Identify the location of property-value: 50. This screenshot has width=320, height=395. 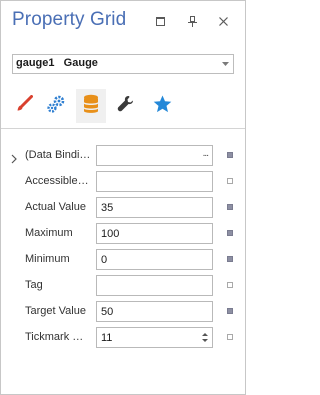
(107, 312).